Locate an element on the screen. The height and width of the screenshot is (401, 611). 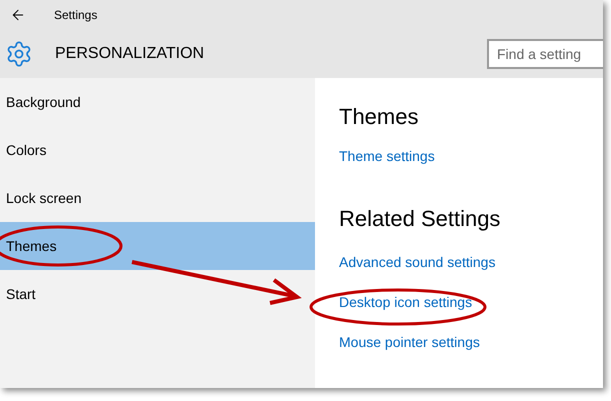
settings-link: Advanced sound settings is located at coordinates (417, 262).